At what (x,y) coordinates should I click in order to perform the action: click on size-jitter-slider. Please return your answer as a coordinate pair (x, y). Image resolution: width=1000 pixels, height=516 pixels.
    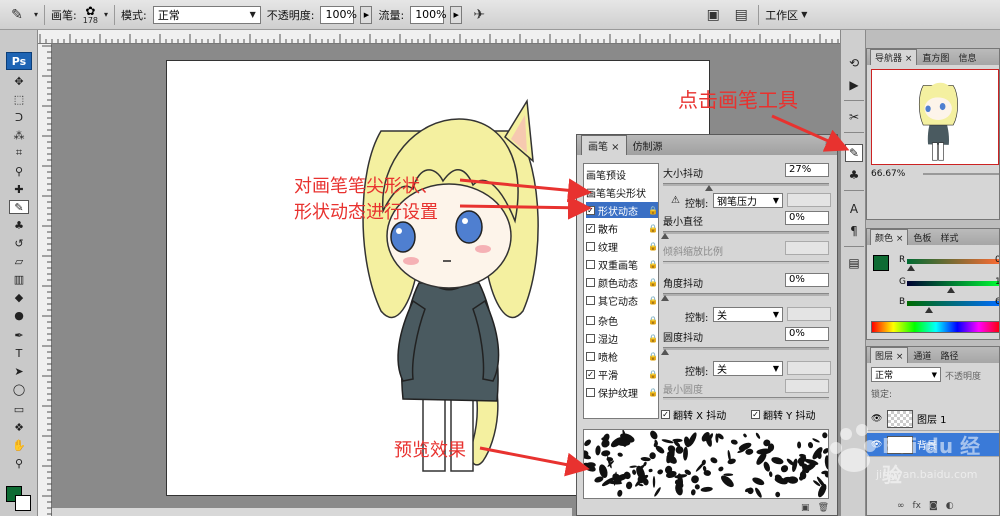
    Looking at the image, I should click on (746, 187).